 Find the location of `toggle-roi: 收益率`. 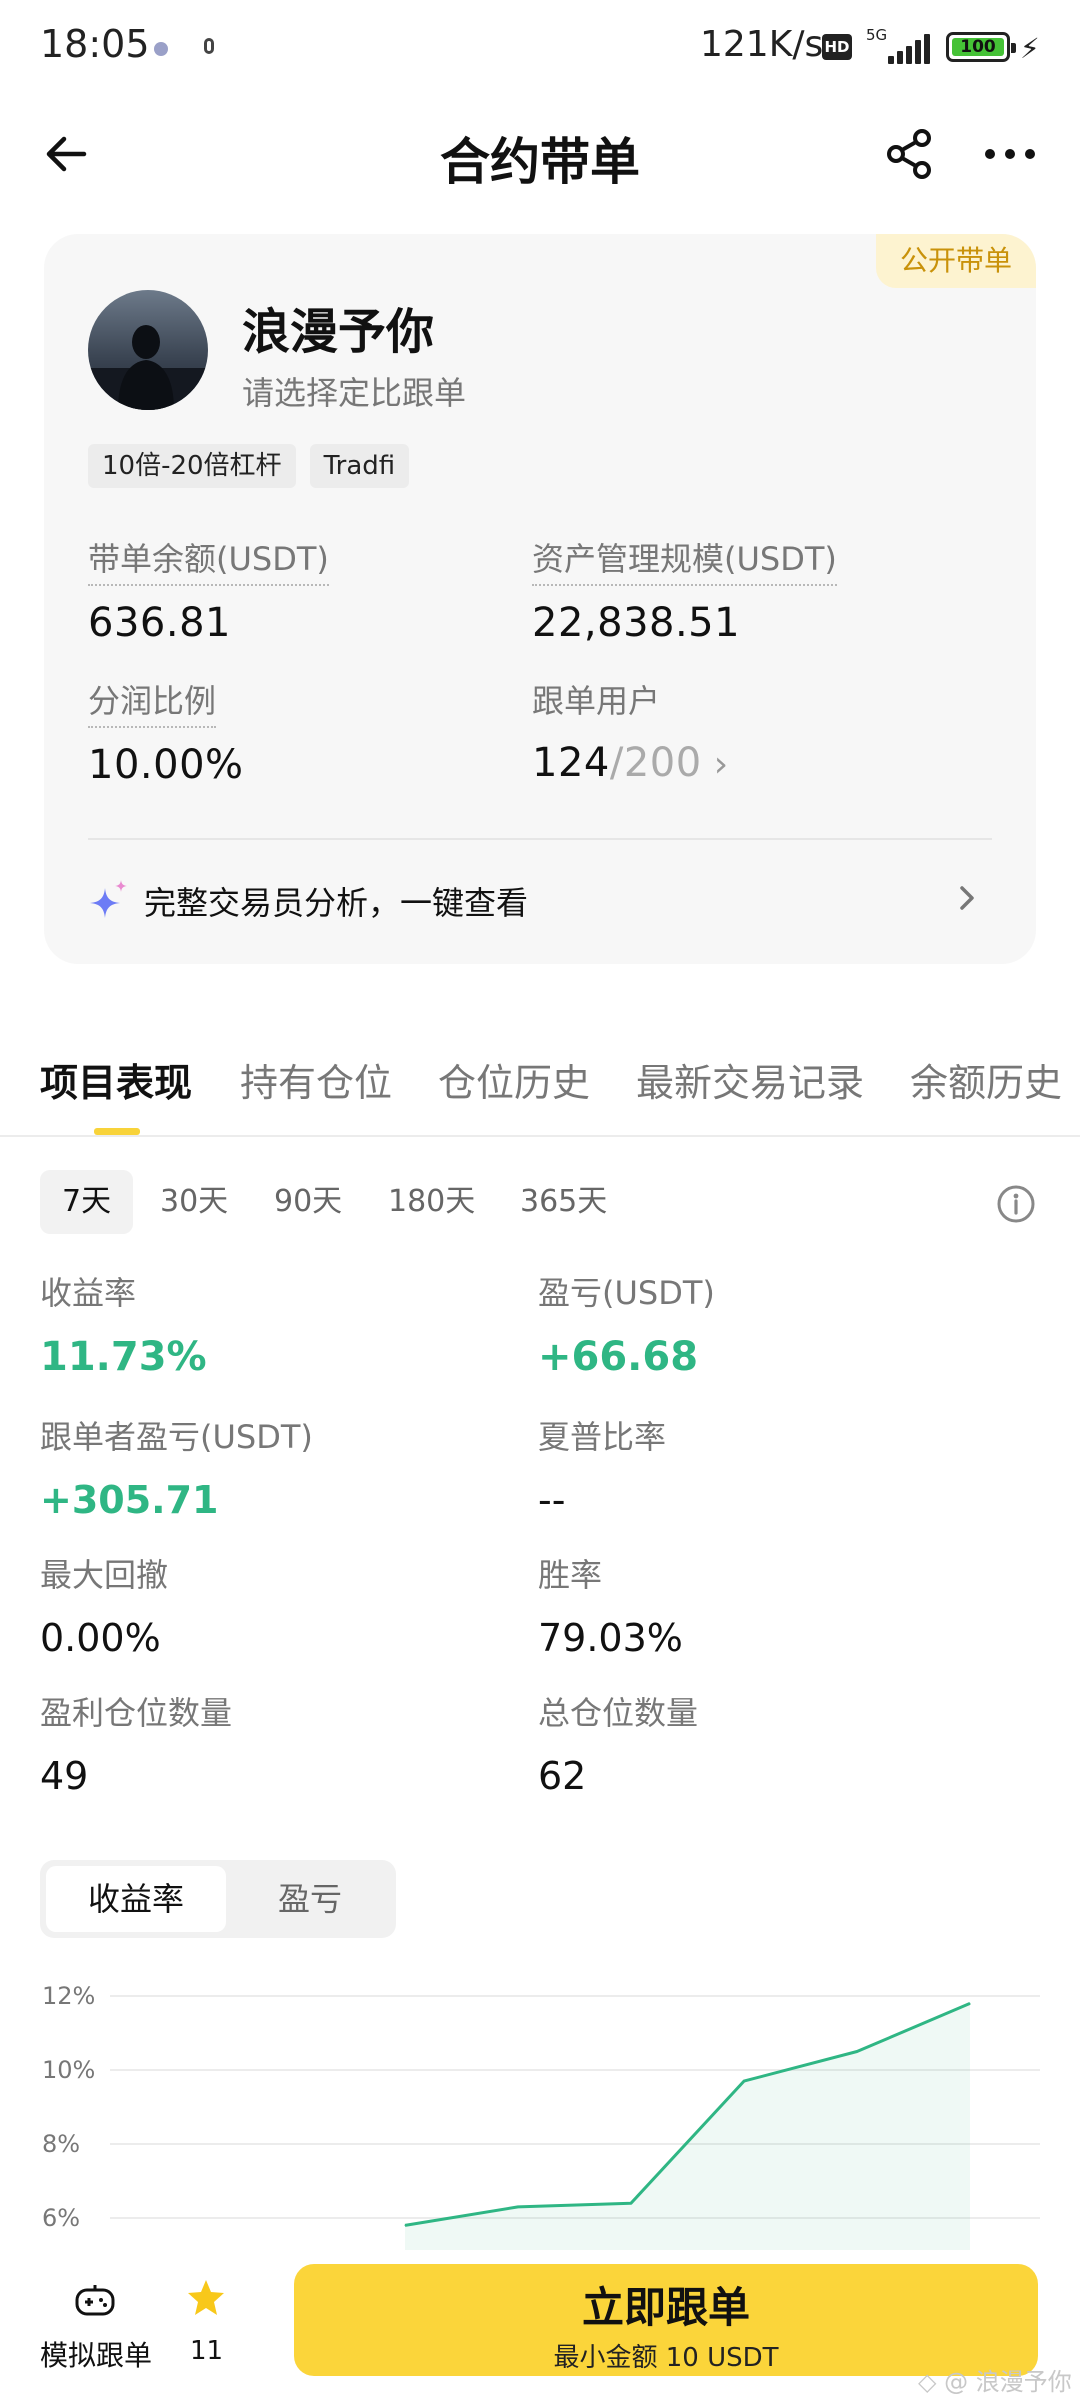

toggle-roi: 收益率 is located at coordinates (136, 1899).